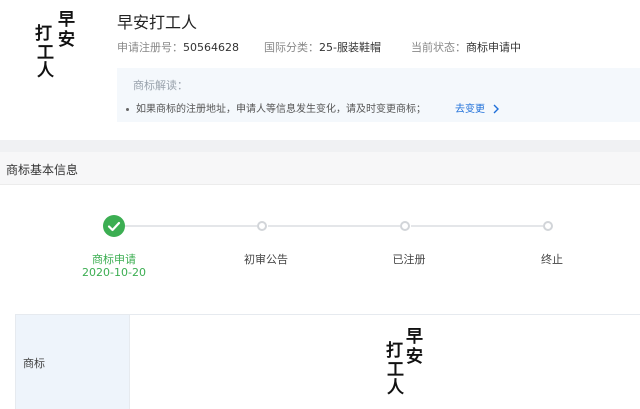 The height and width of the screenshot is (409, 640). Describe the element at coordinates (395, 370) in the screenshot. I see `mark-char: 工` at that location.